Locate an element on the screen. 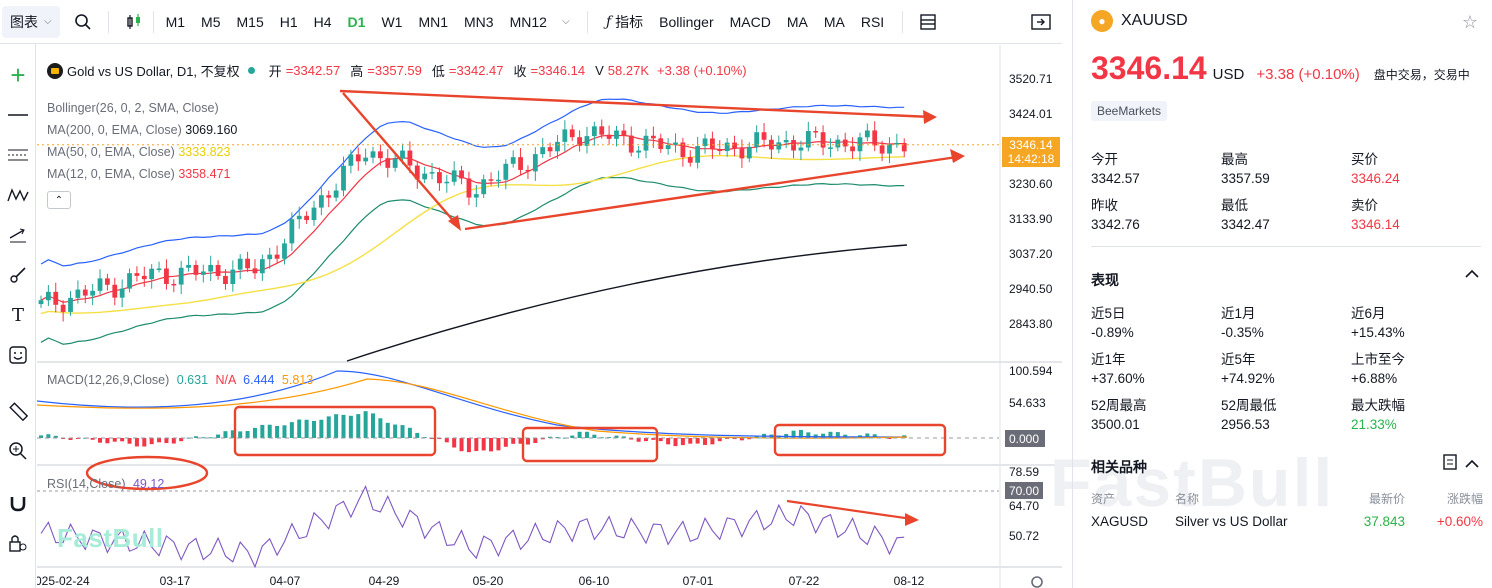 The image size is (1492, 588). horizontal-lines-icon is located at coordinates (18, 155).